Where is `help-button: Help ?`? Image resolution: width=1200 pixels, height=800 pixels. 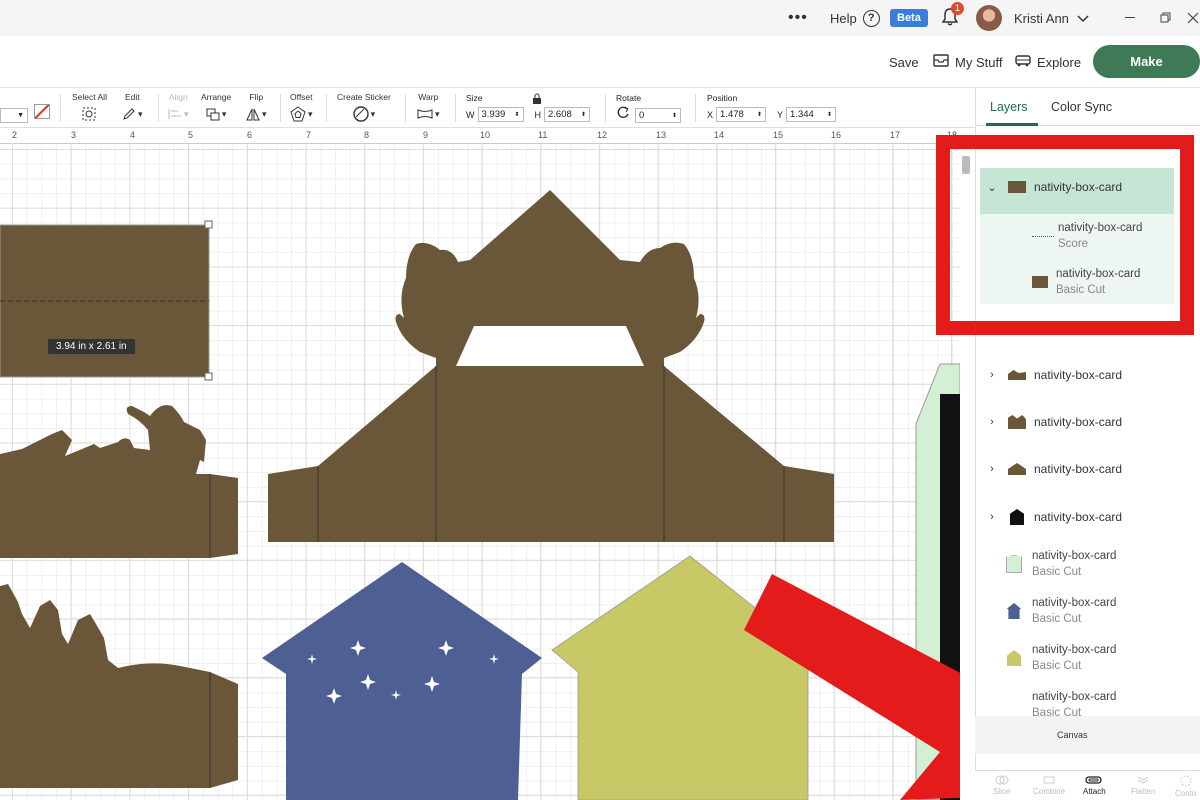
help-button: Help ? is located at coordinates (855, 18).